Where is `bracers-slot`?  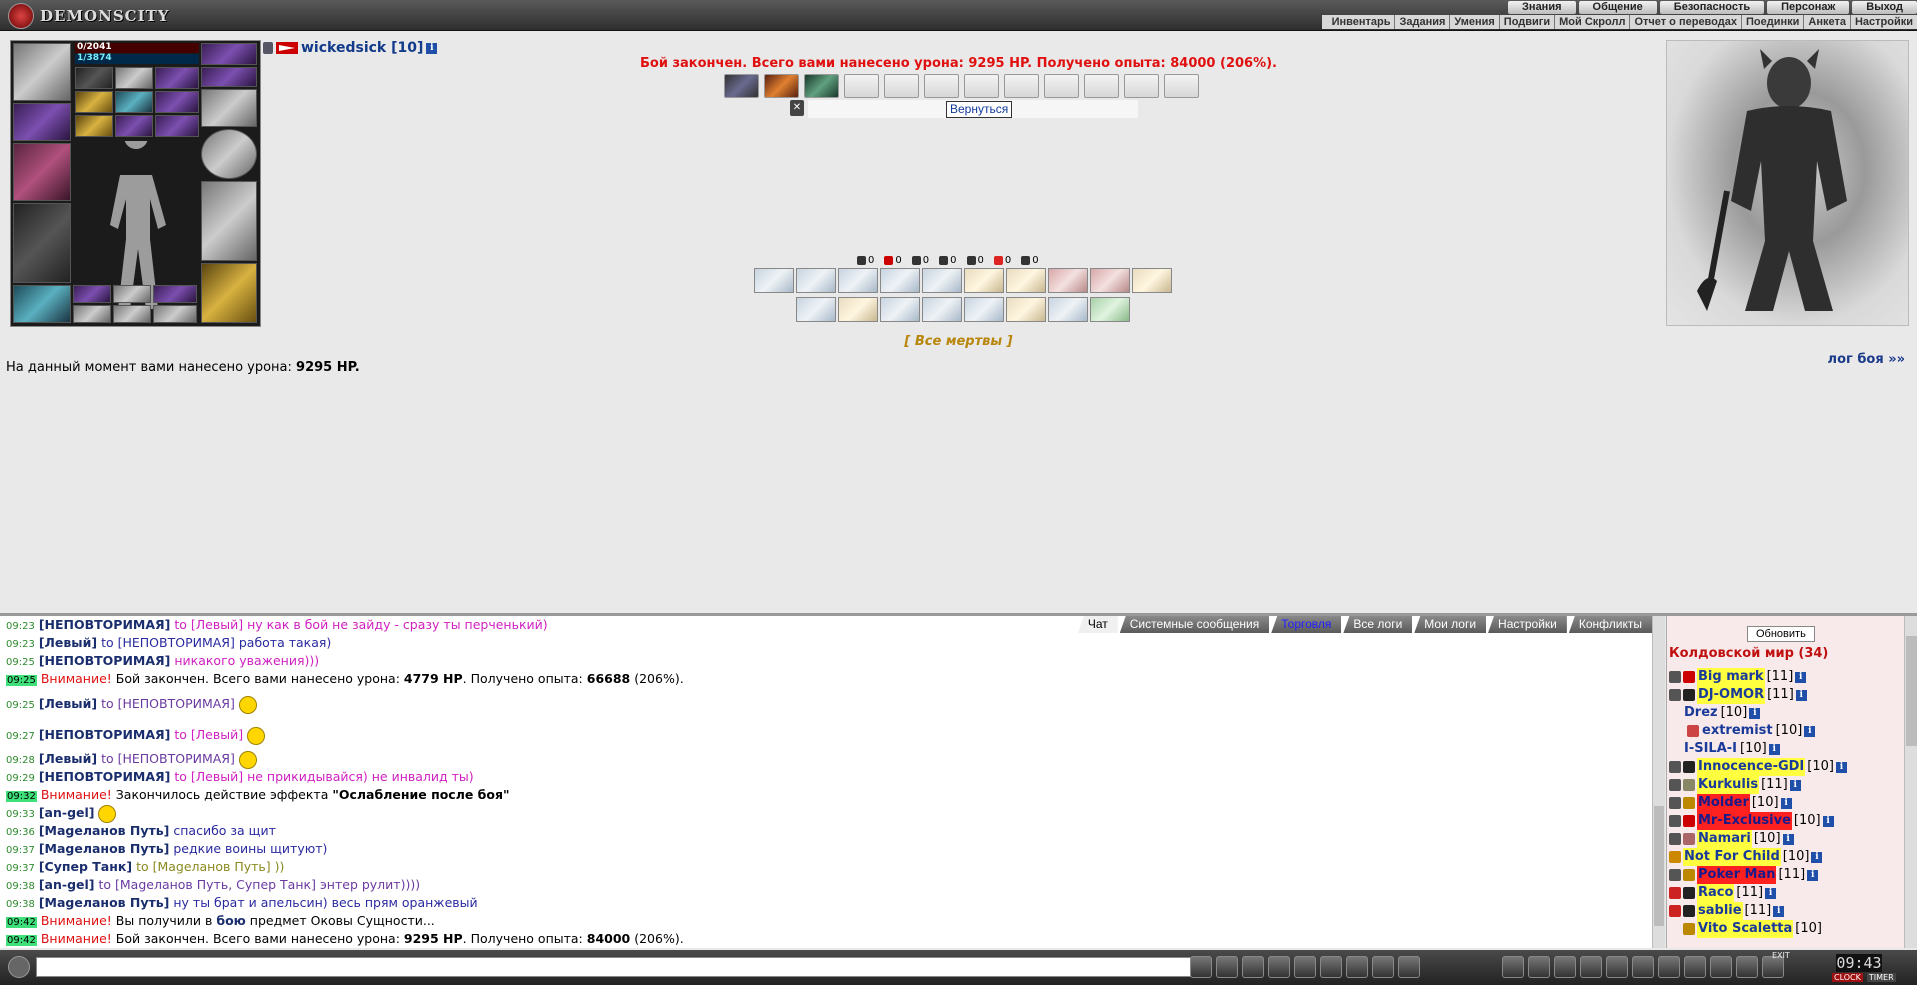 bracers-slot is located at coordinates (42, 304).